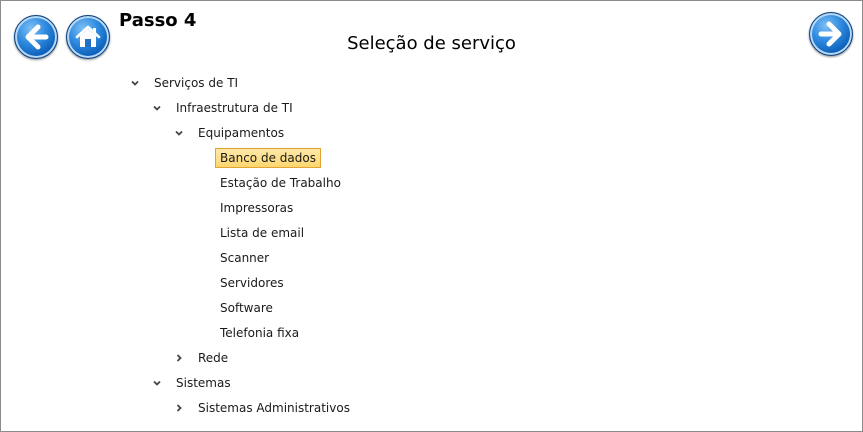  I want to click on tree-node: Impressoras, so click(246, 207).